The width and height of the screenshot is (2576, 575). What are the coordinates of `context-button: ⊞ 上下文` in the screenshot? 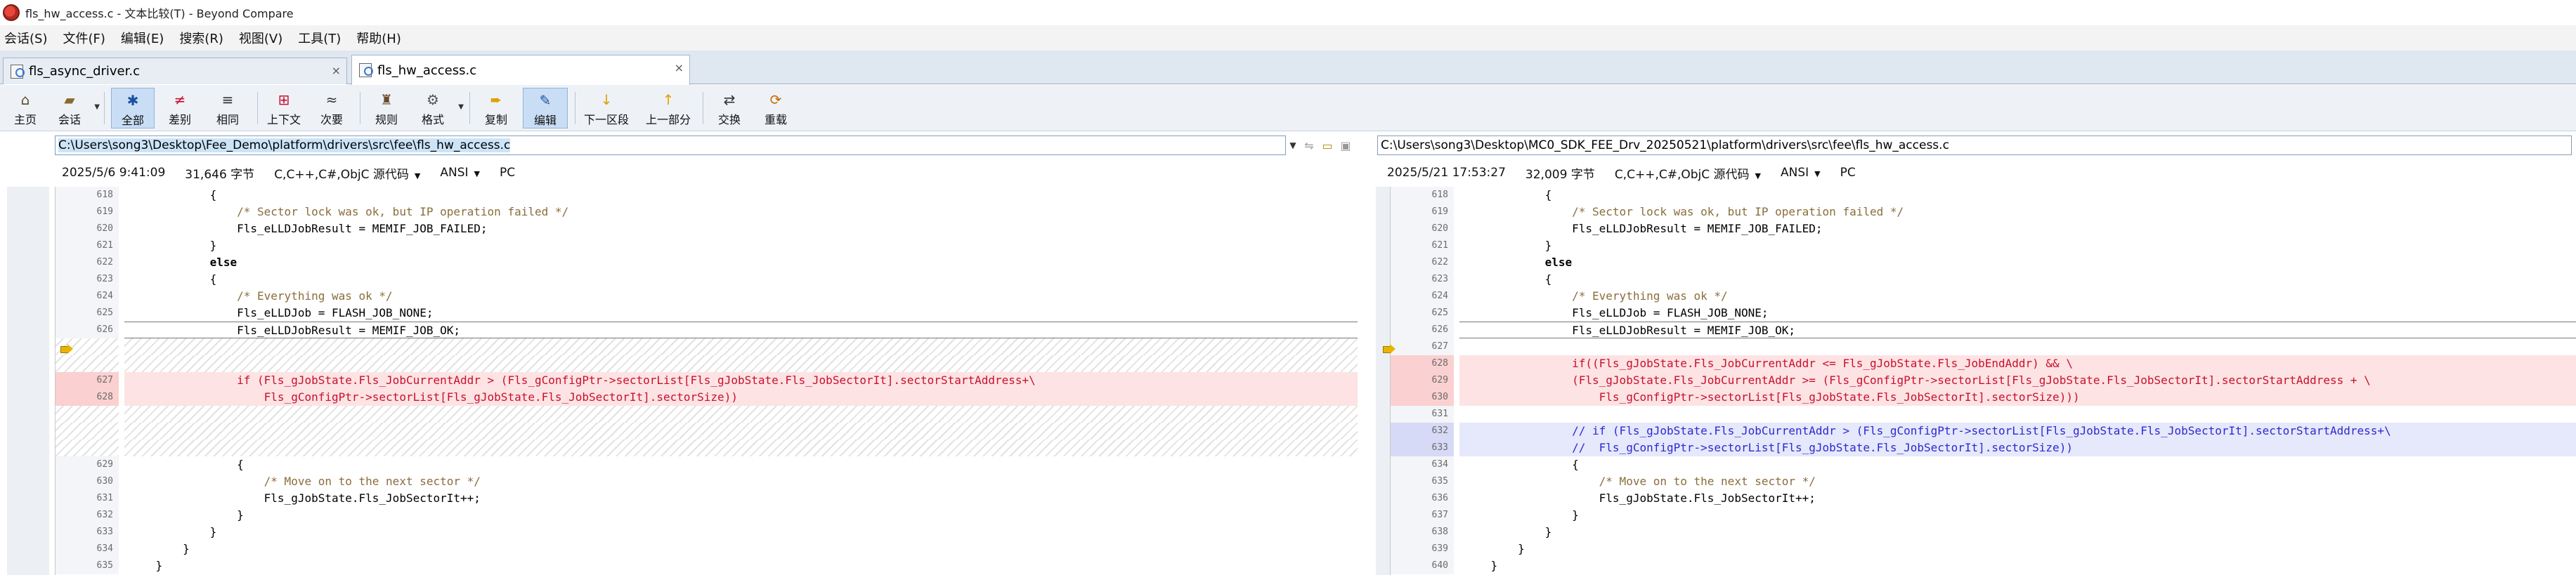 It's located at (283, 108).